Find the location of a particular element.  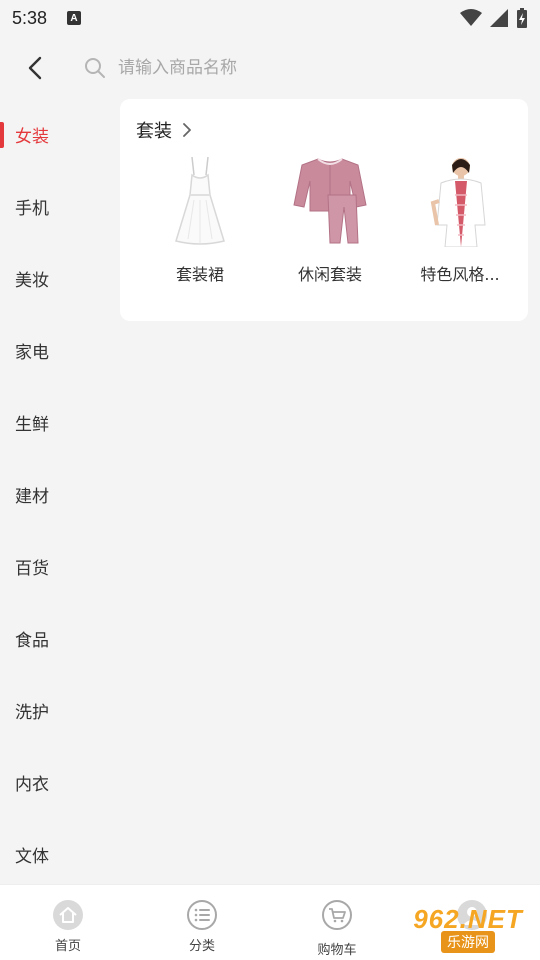

tab-home: 首页 is located at coordinates (68, 926).